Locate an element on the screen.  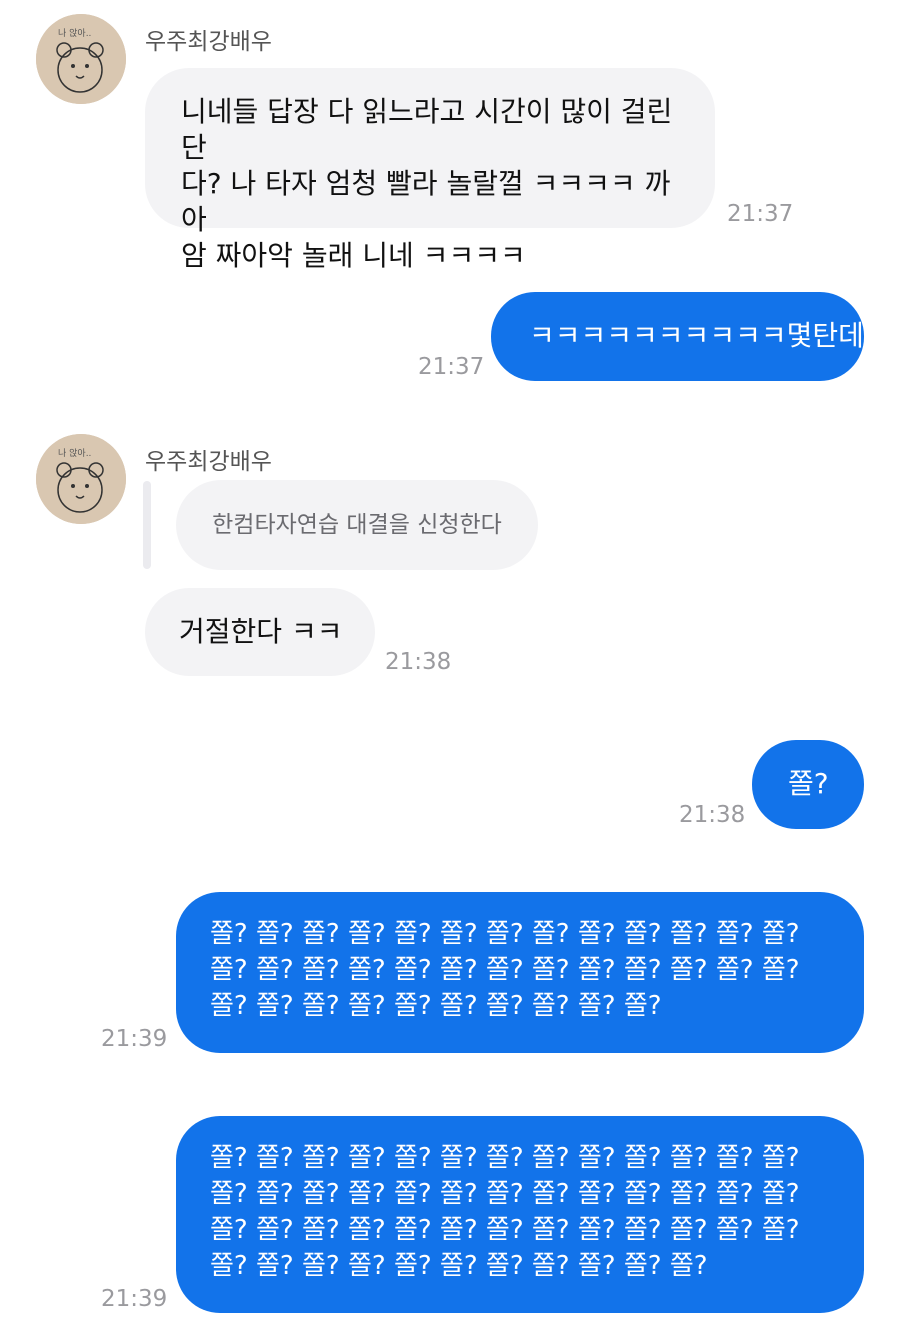
replied-message-preview: 한컴타자연습 대결을 신청한다 is located at coordinates (357, 525).